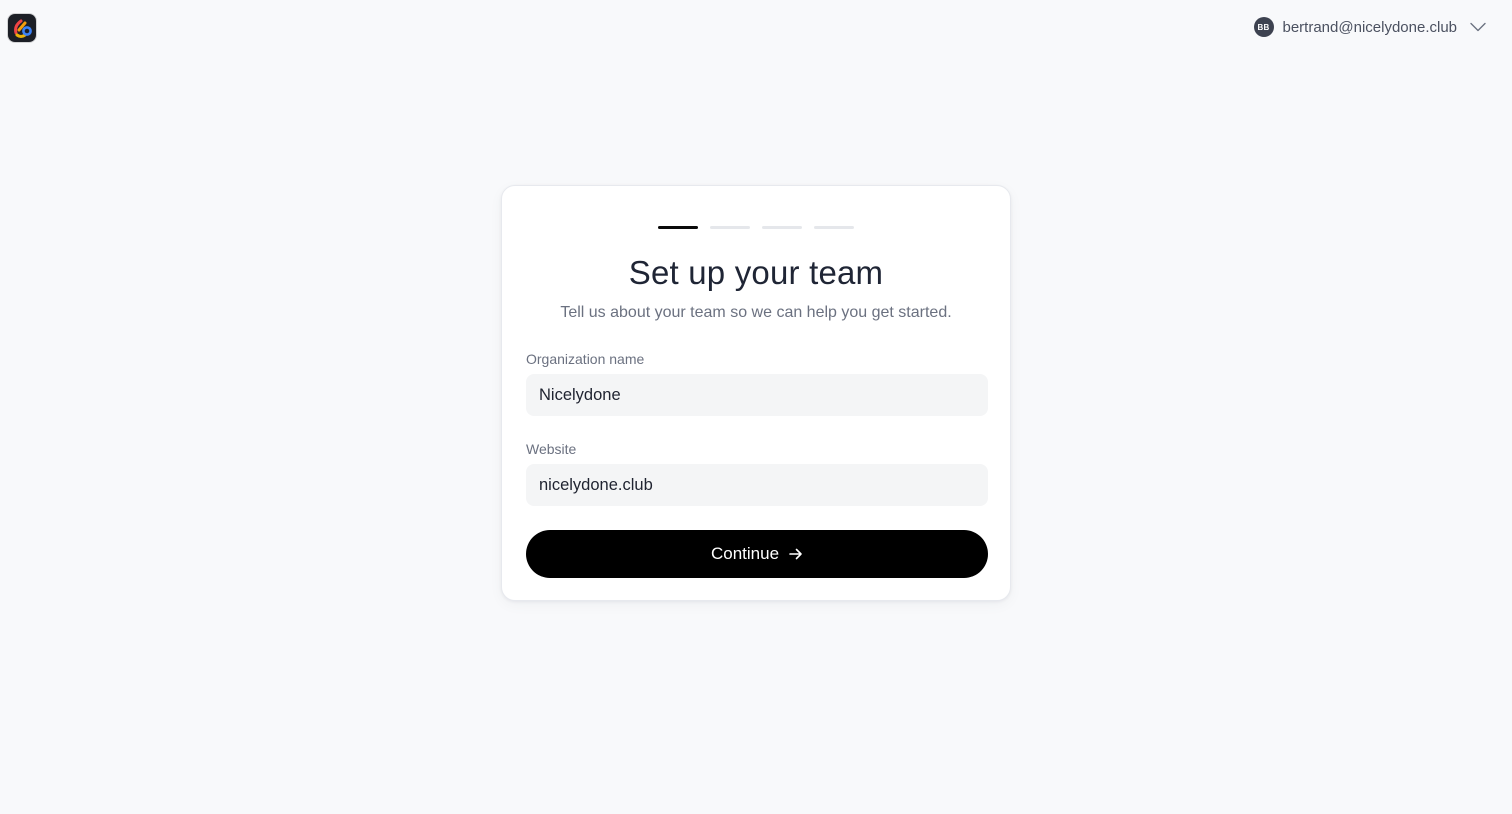 Image resolution: width=1512 pixels, height=814 pixels. I want to click on organization-name-label: Organization name, so click(585, 359).